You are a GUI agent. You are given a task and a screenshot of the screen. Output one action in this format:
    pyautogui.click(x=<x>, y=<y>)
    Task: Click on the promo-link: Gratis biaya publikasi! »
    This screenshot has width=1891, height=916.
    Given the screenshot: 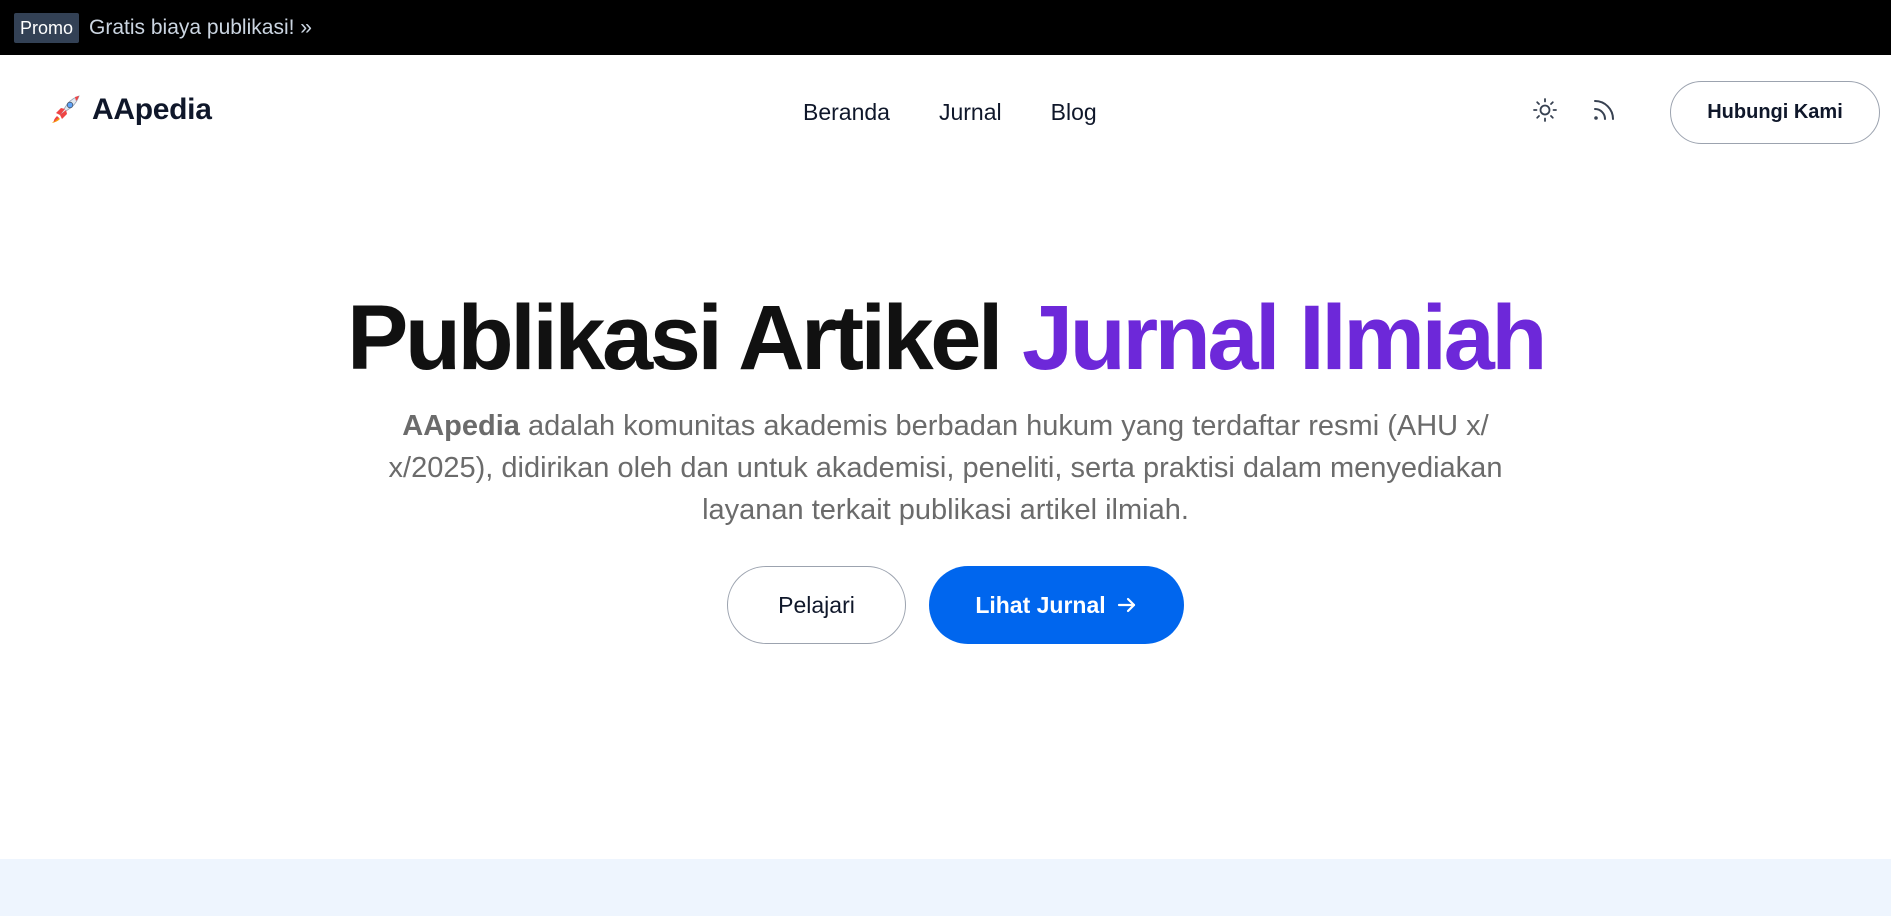 What is the action you would take?
    pyautogui.click(x=200, y=28)
    